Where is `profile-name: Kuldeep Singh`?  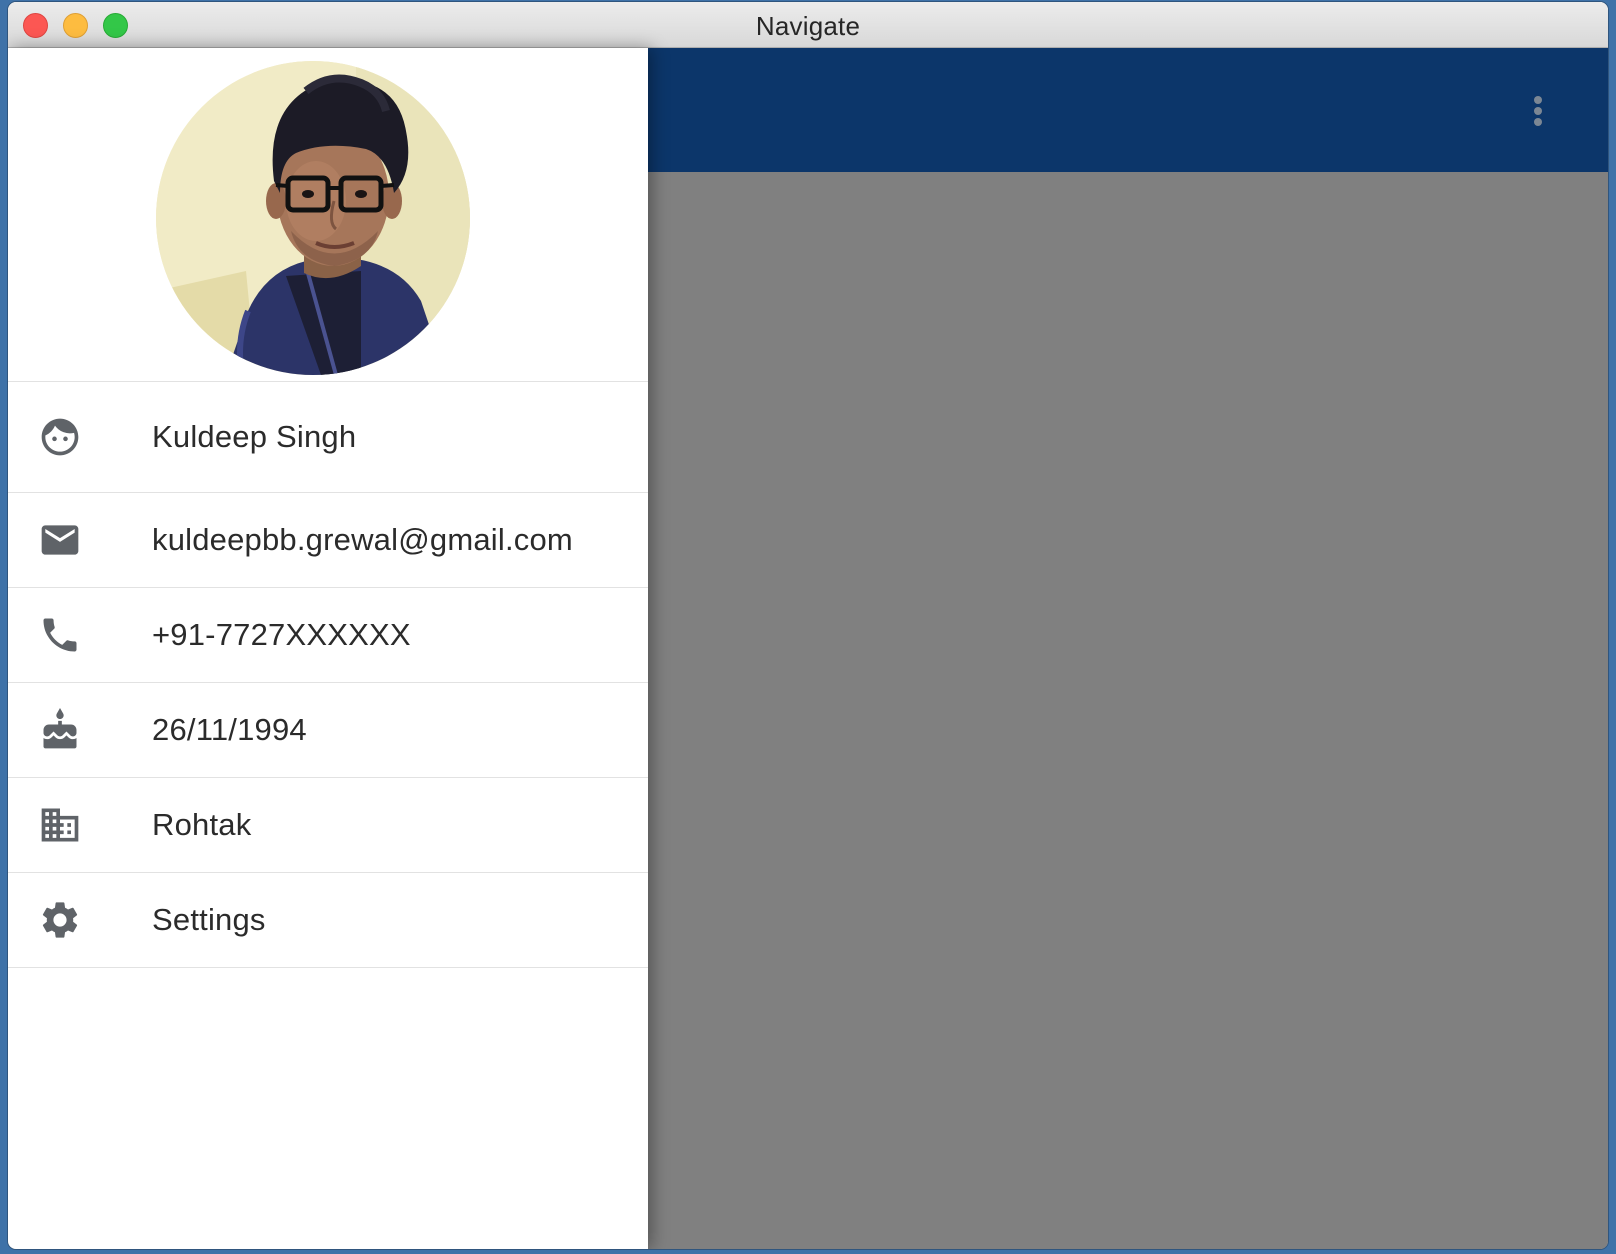
profile-name: Kuldeep Singh is located at coordinates (254, 436).